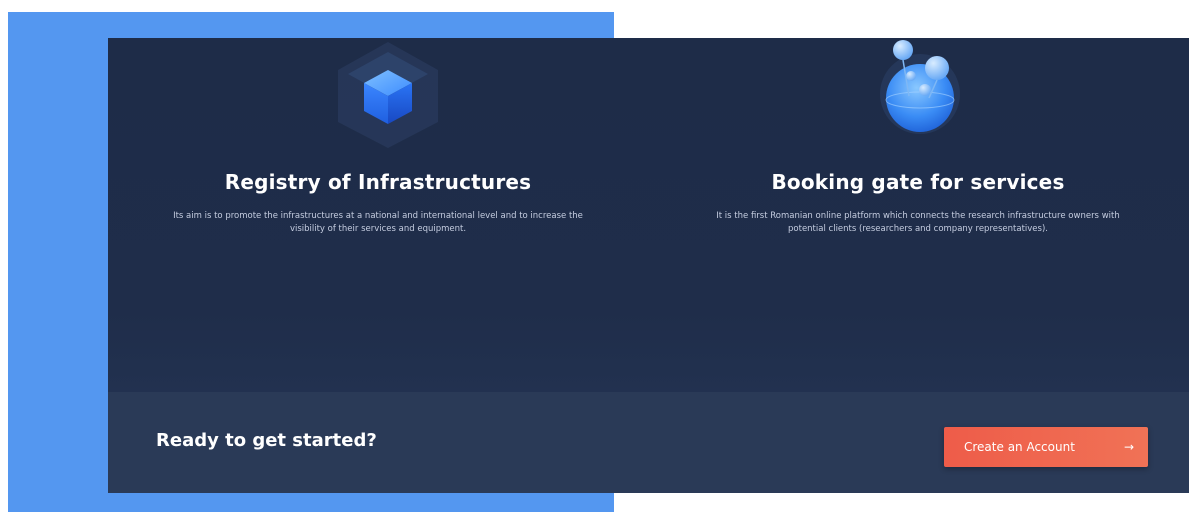  Describe the element at coordinates (920, 87) in the screenshot. I see `globe-bubbles-icon` at that location.